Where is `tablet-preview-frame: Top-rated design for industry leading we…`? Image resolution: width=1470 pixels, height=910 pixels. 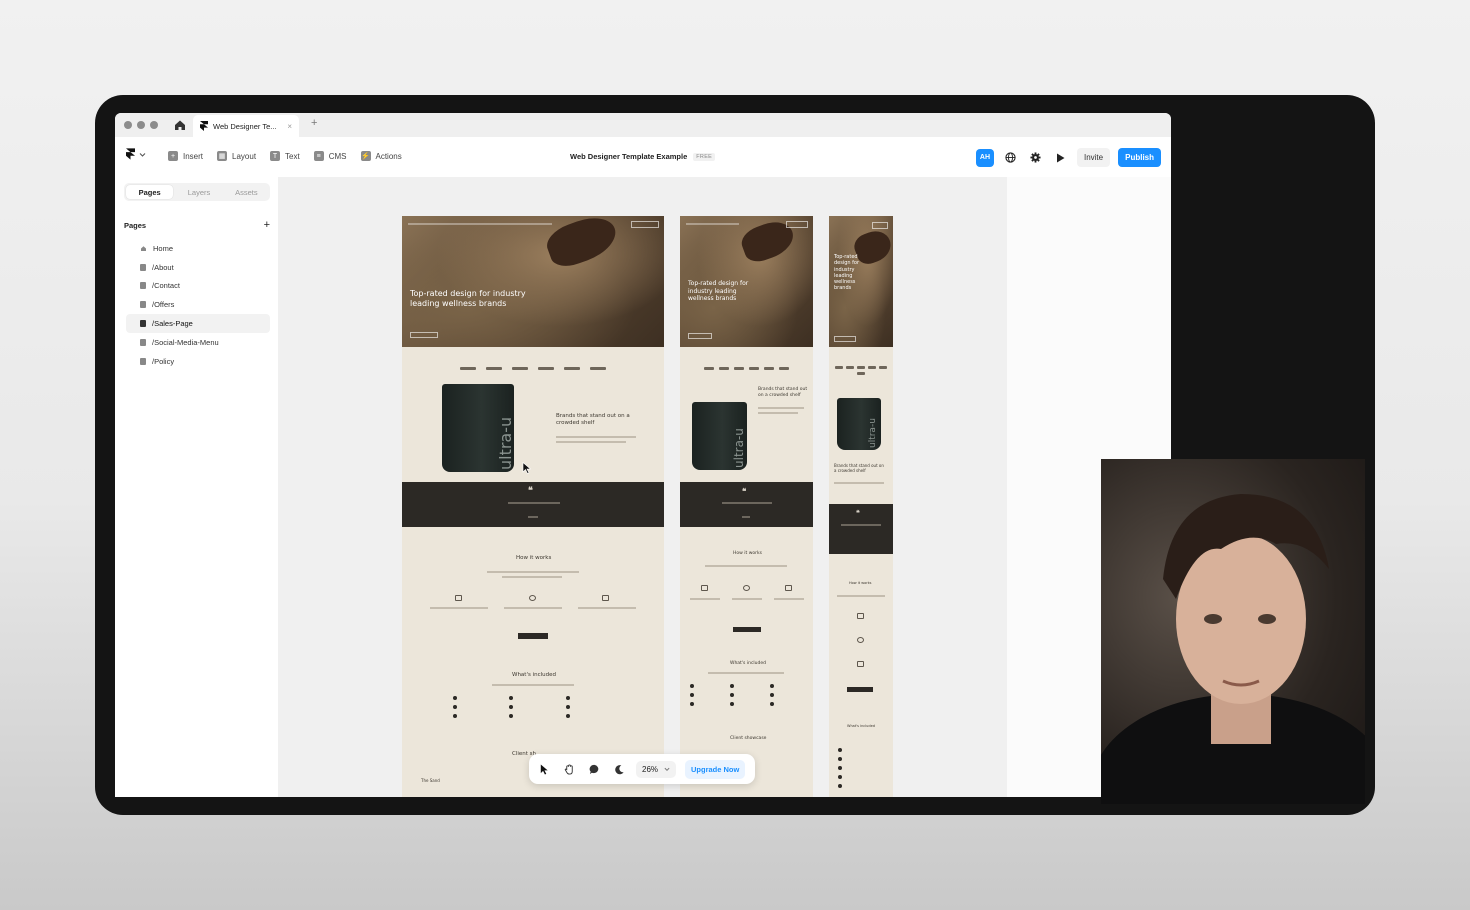 tablet-preview-frame: Top-rated design for industry leading we… is located at coordinates (746, 506).